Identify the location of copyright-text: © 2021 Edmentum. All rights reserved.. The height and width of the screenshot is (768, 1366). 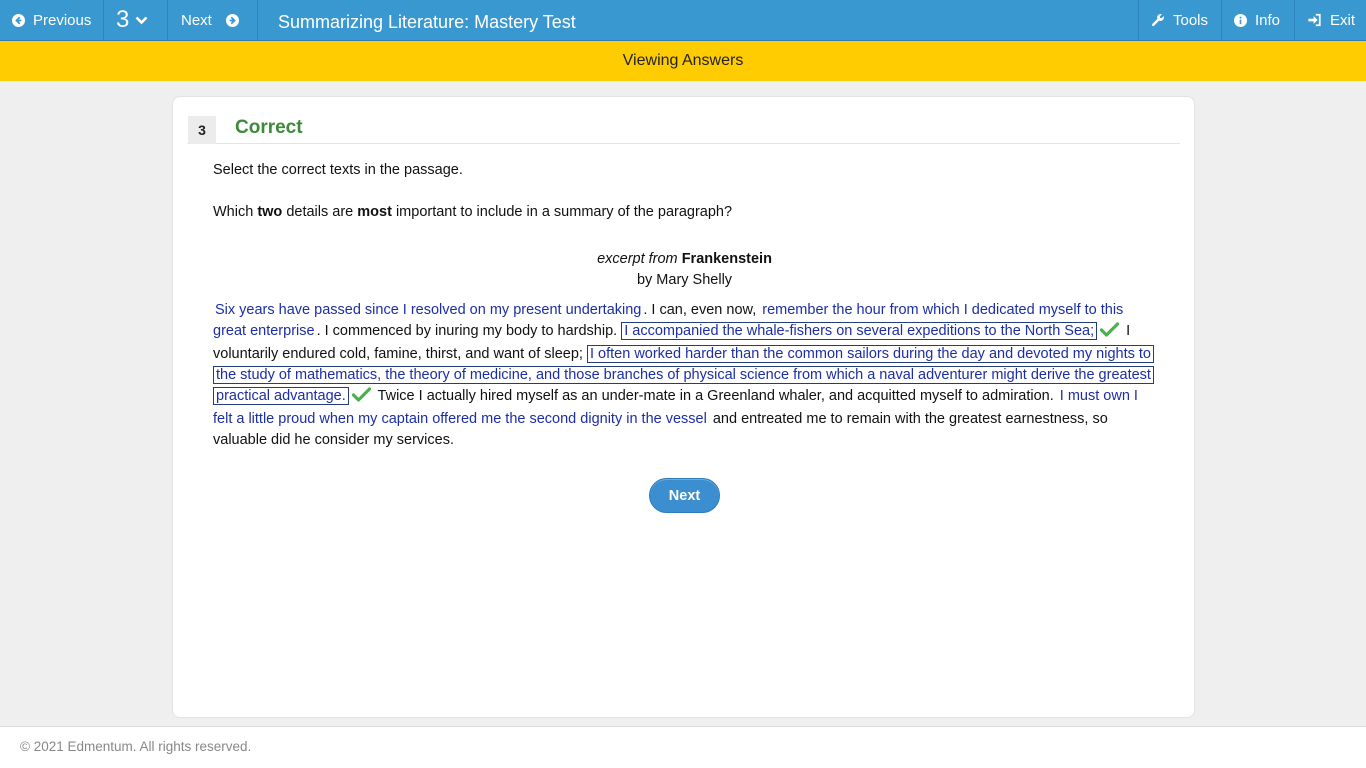
(136, 746).